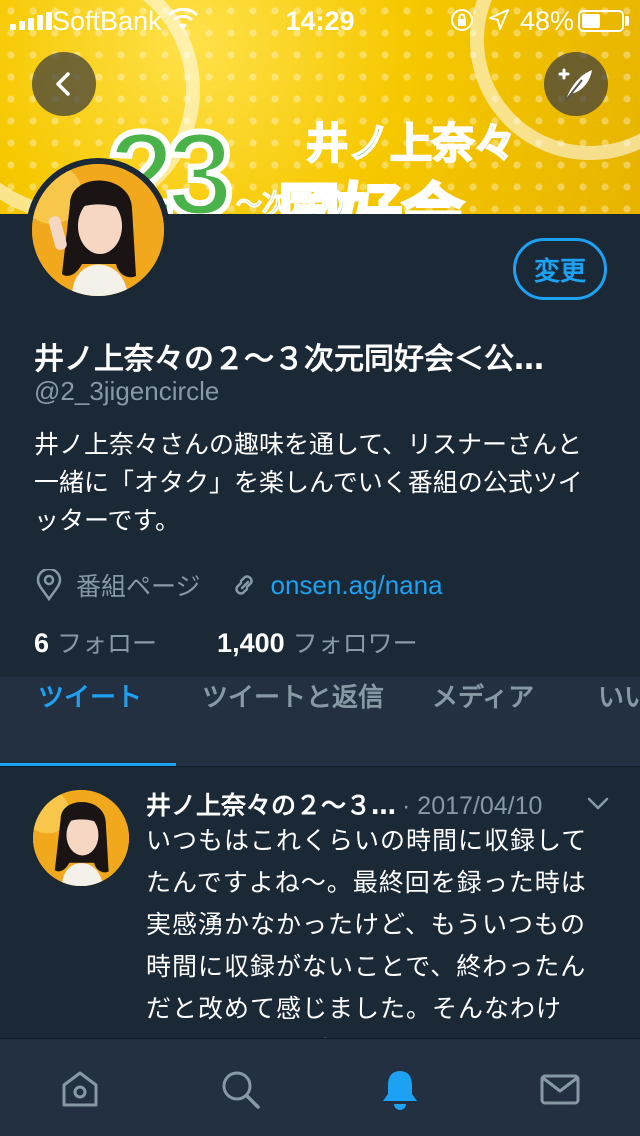 The width and height of the screenshot is (640, 1136). Describe the element at coordinates (80, 1089) in the screenshot. I see `home-icon` at that location.